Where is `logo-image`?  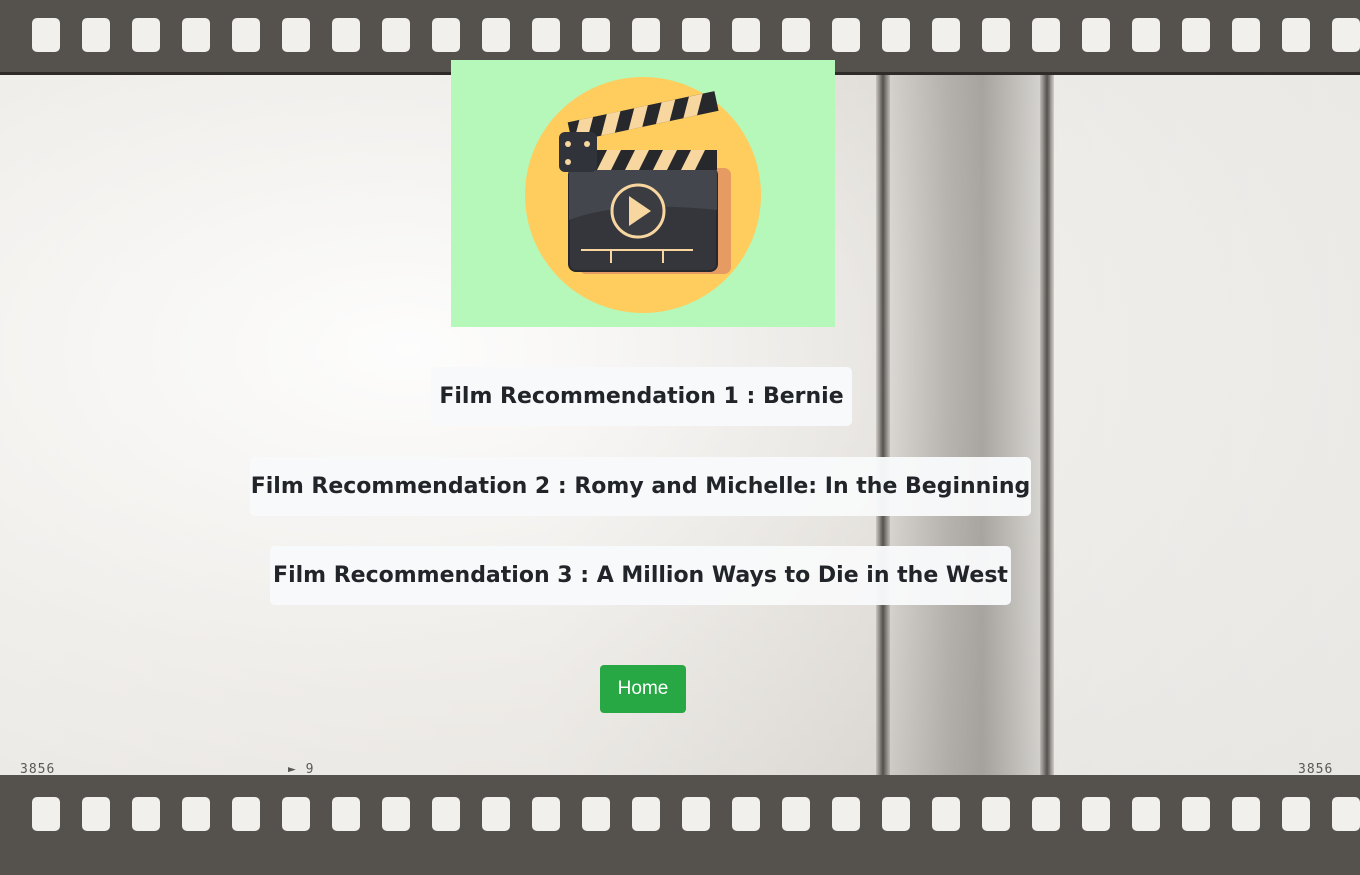 logo-image is located at coordinates (643, 193).